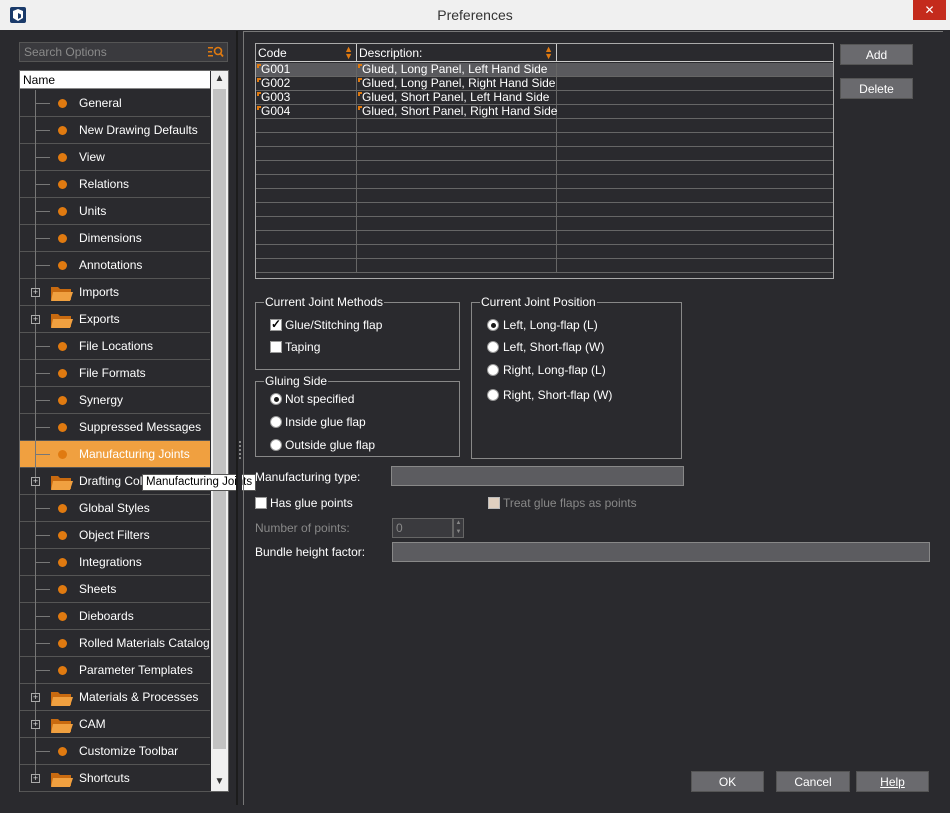 This screenshot has height=813, width=950. Describe the element at coordinates (115, 724) in the screenshot. I see `tree-item: + CAM` at that location.